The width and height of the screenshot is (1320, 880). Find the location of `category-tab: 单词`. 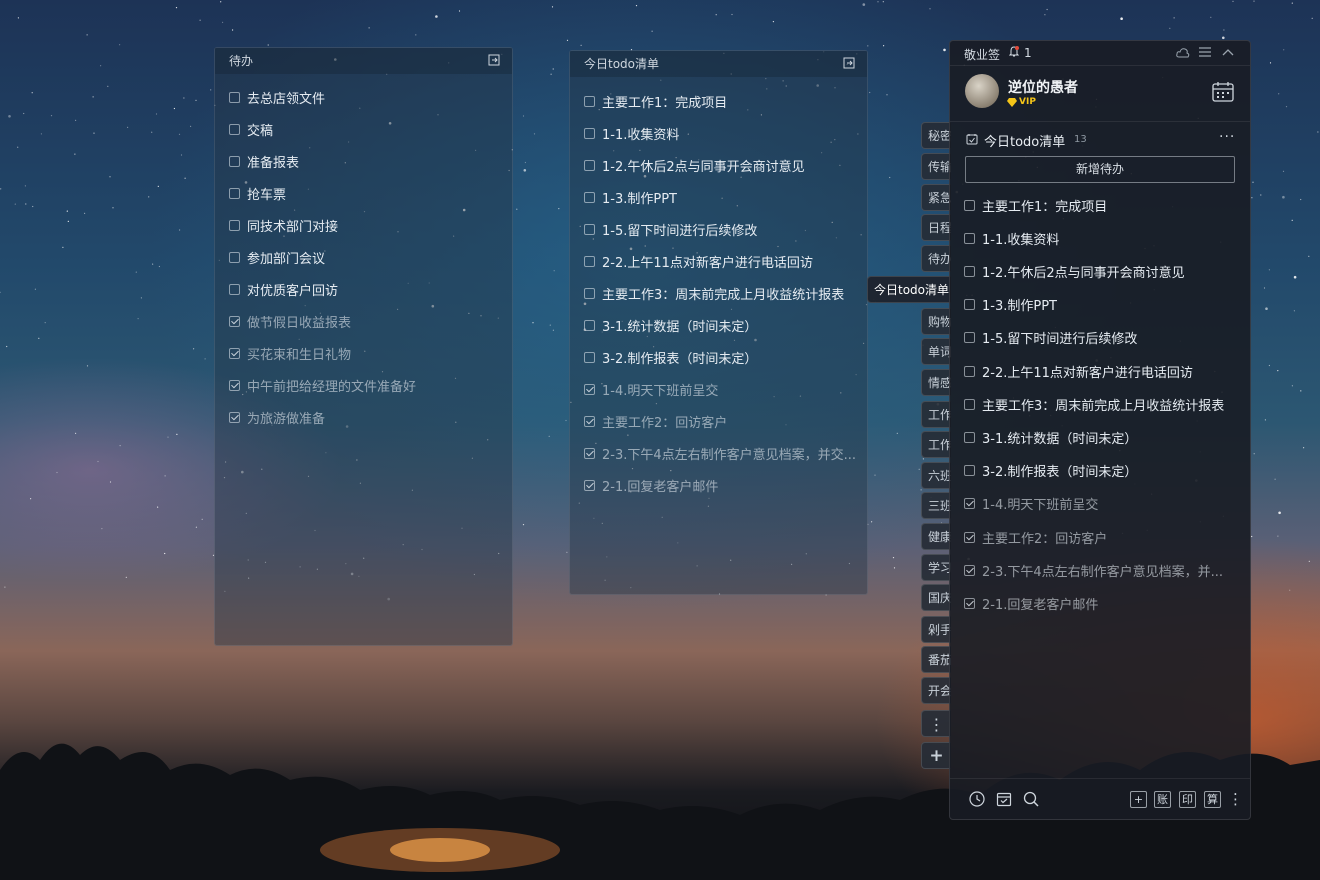

category-tab: 单词 is located at coordinates (936, 351).